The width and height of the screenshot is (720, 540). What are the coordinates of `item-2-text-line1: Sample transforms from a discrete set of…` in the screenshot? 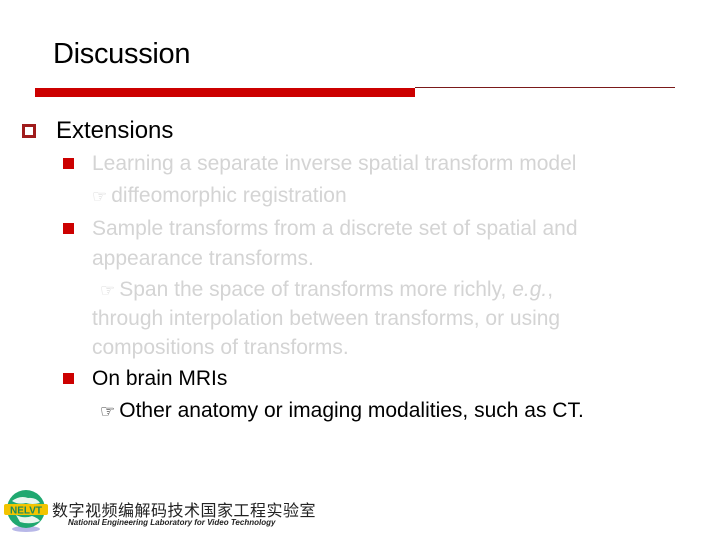 It's located at (335, 228).